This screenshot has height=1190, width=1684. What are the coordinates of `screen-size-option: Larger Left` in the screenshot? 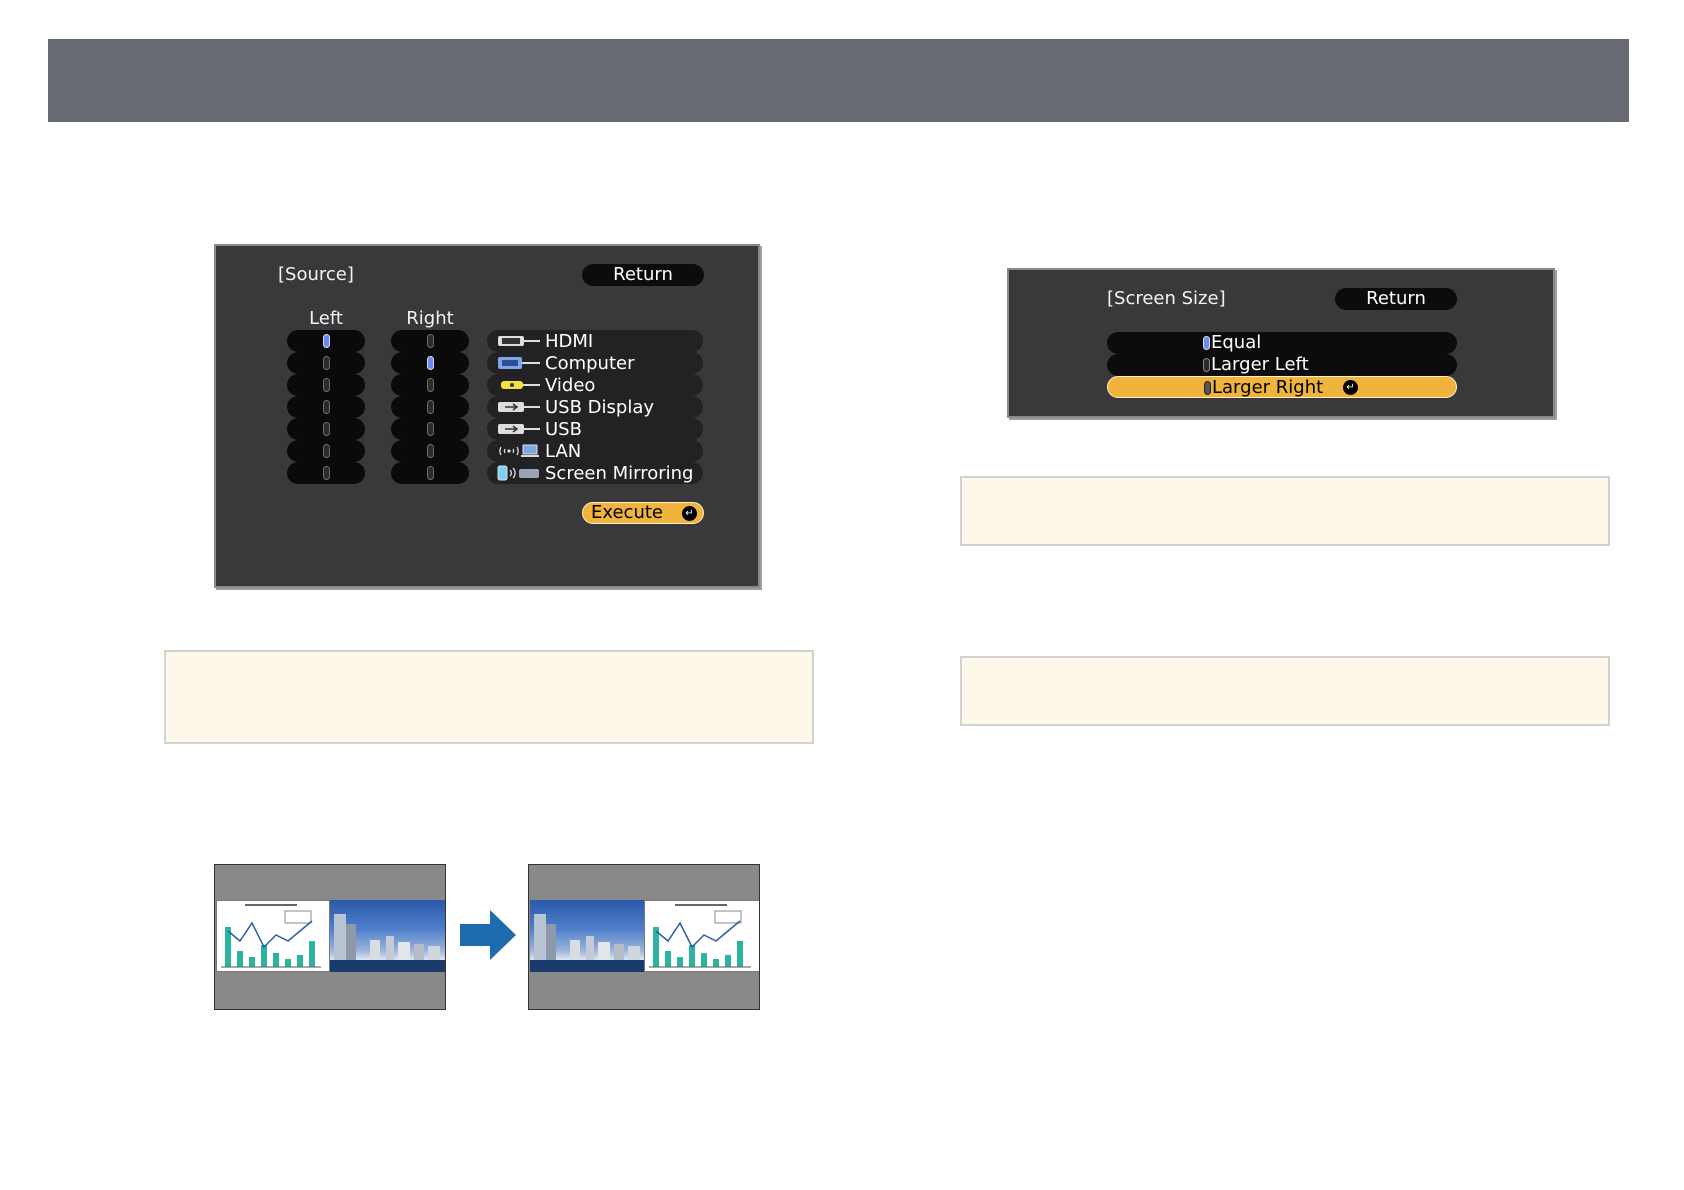 It's located at (1282, 365).